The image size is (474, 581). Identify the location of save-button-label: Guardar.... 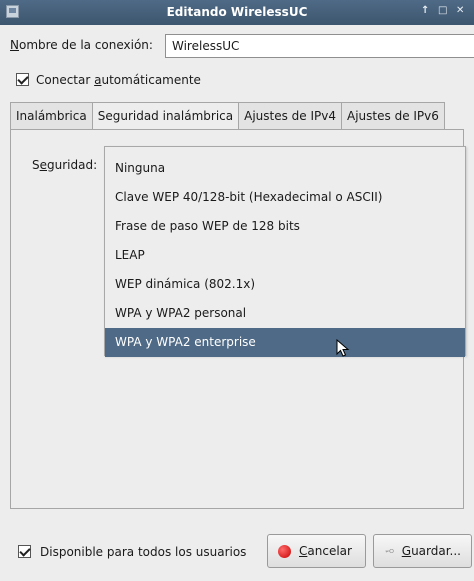
(431, 551).